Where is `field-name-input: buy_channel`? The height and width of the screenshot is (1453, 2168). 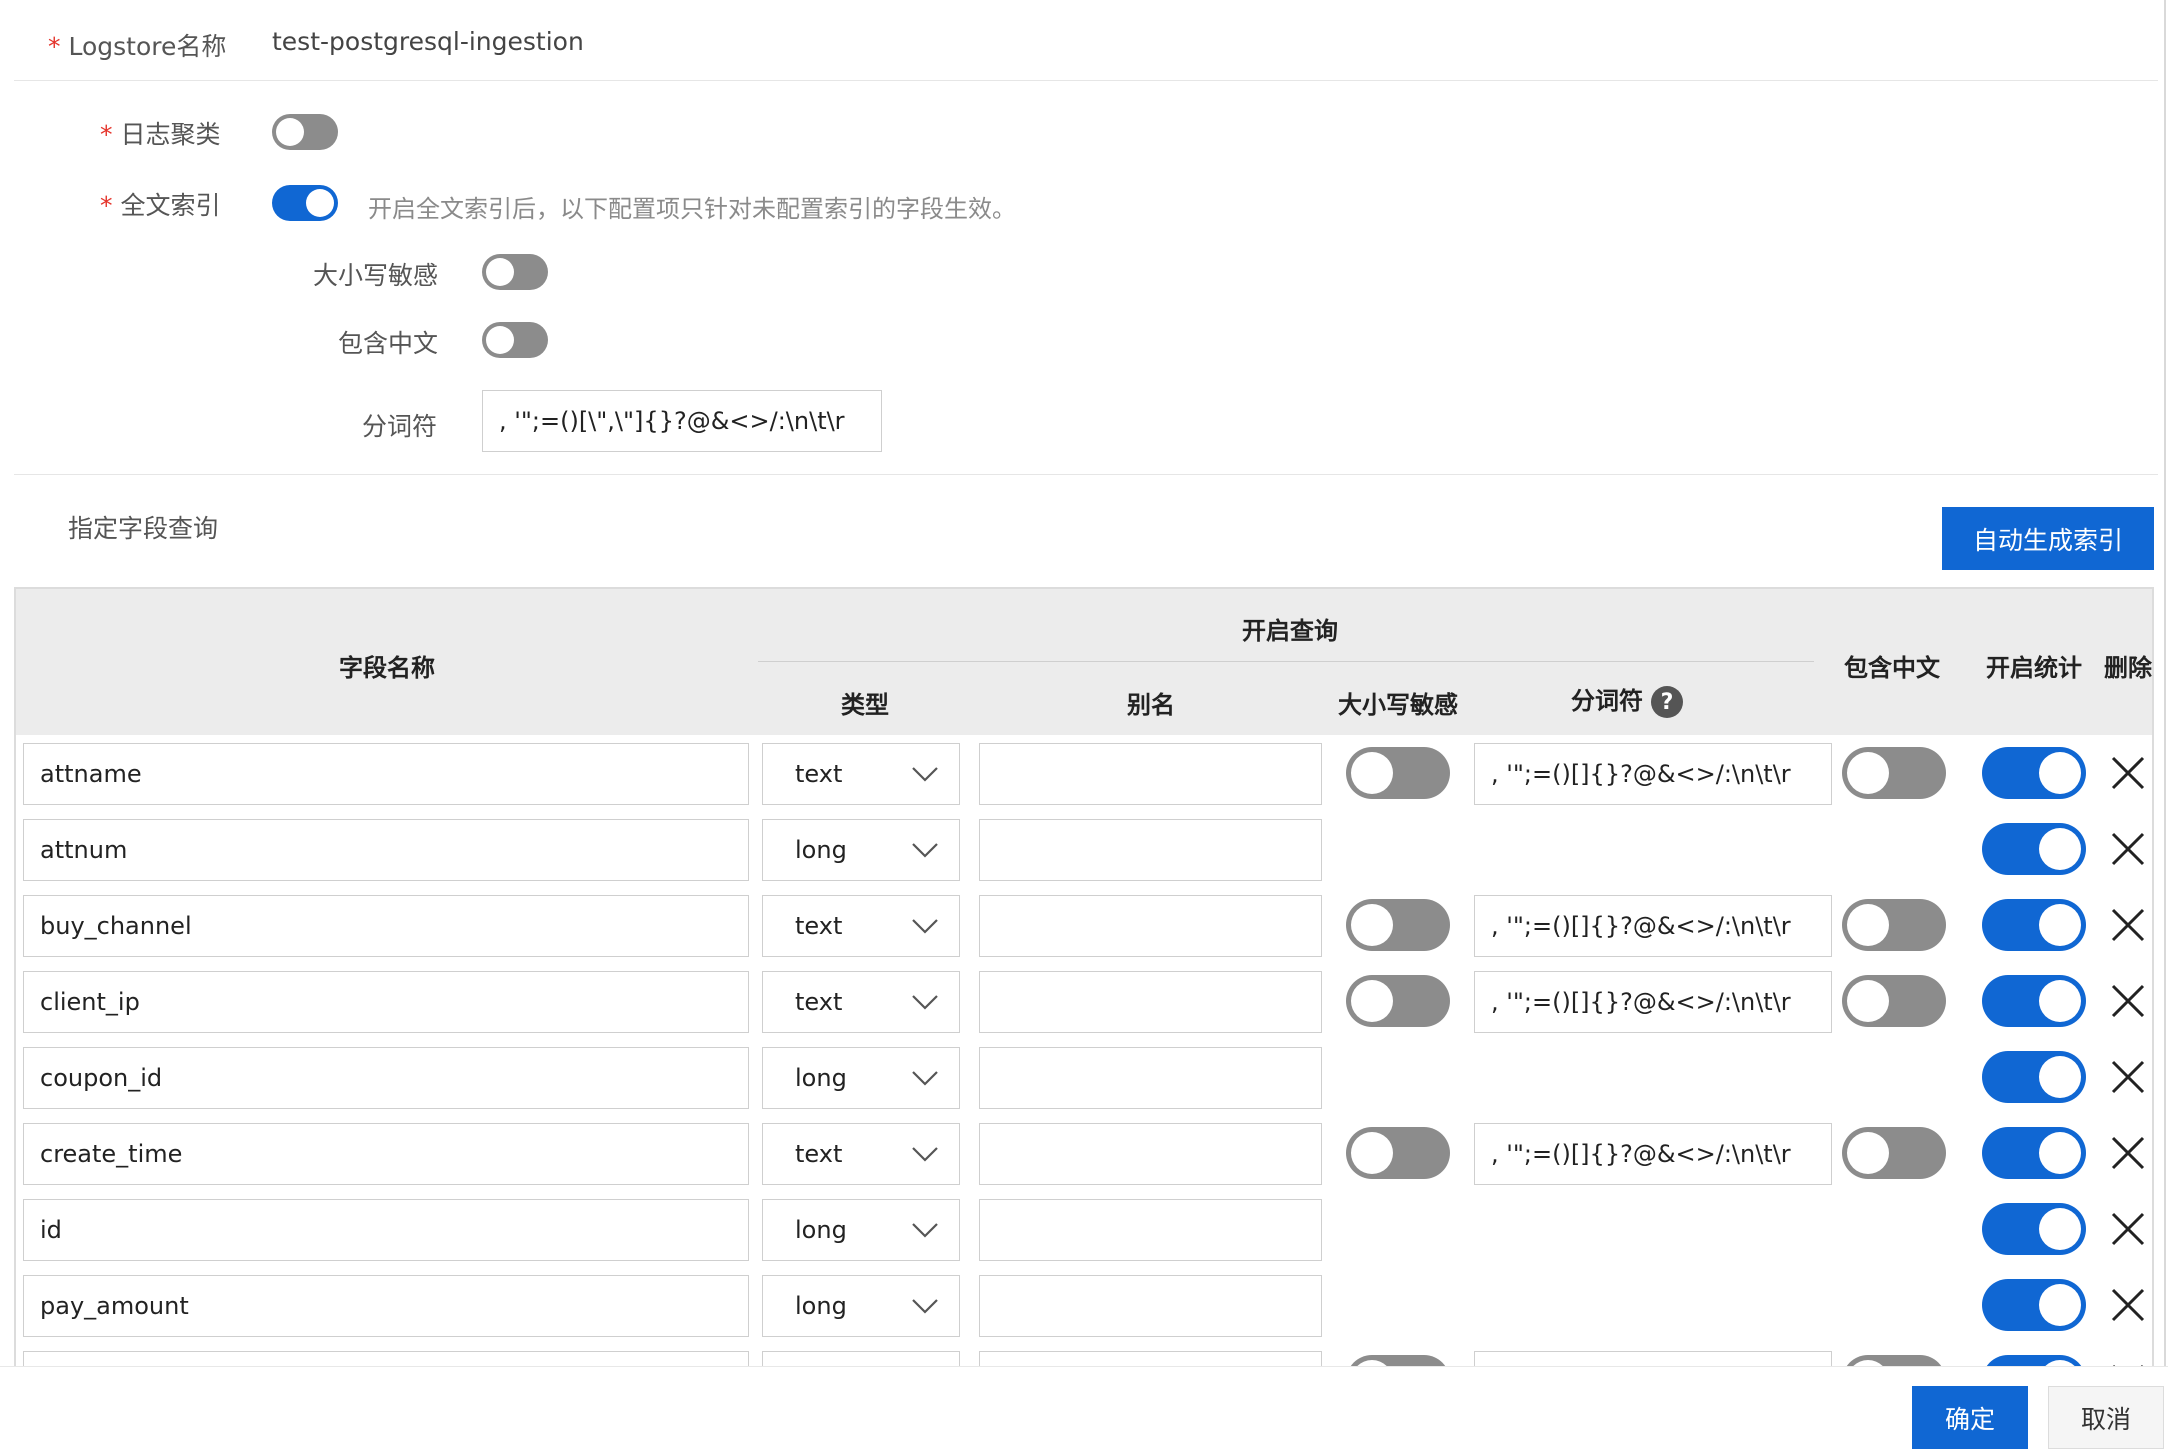 field-name-input: buy_channel is located at coordinates (386, 926).